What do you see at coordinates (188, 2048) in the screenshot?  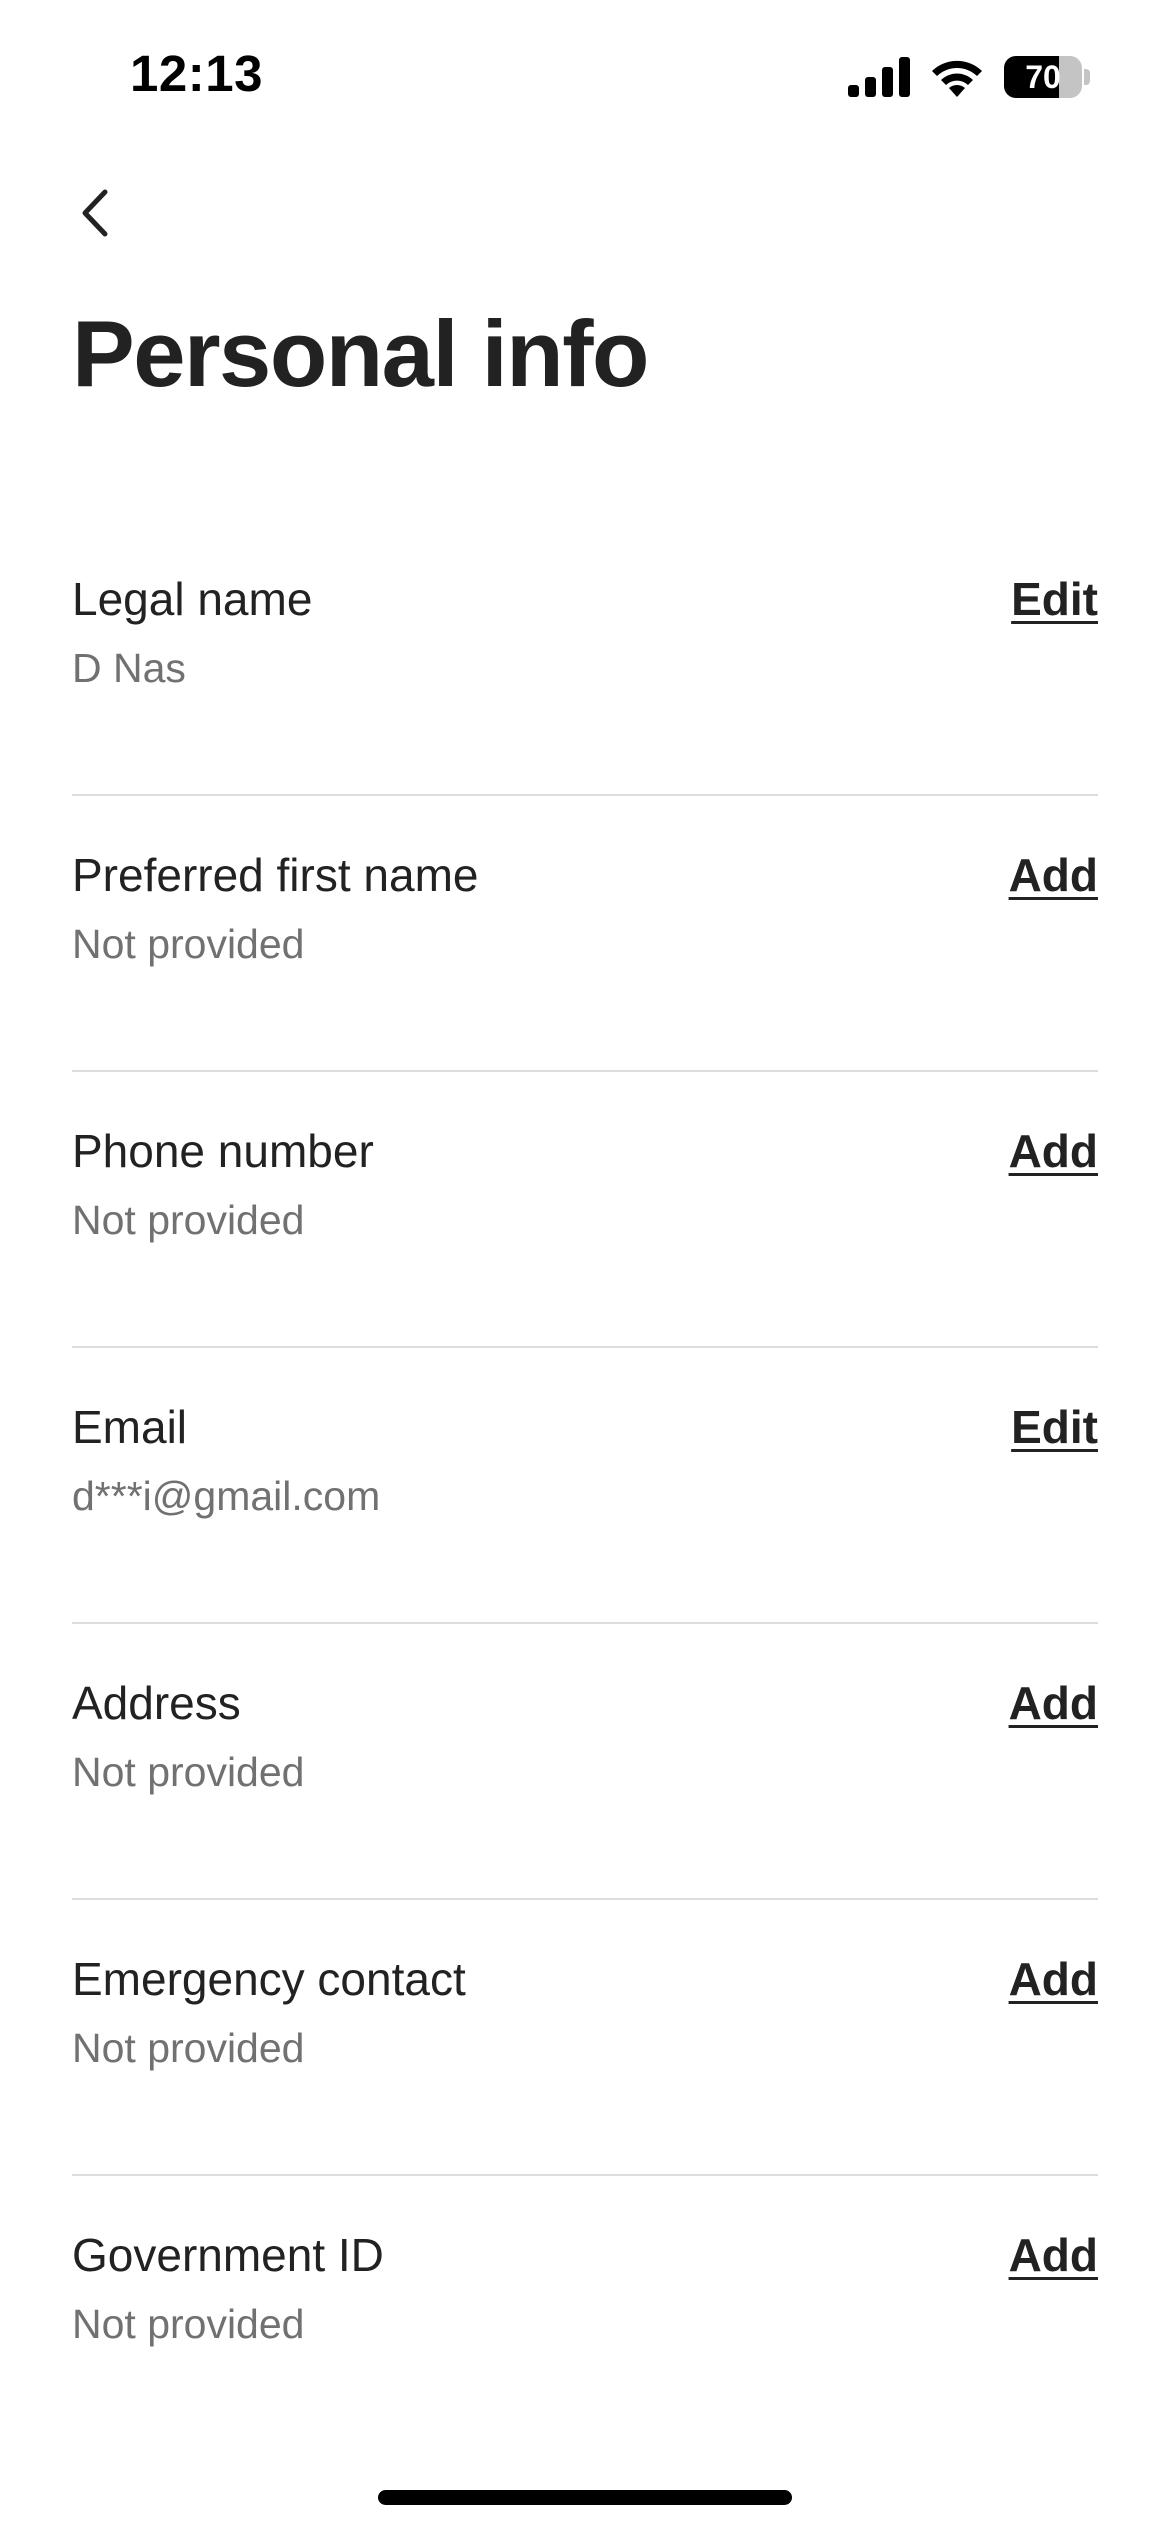 I see `emergency-contact-value: Not provided` at bounding box center [188, 2048].